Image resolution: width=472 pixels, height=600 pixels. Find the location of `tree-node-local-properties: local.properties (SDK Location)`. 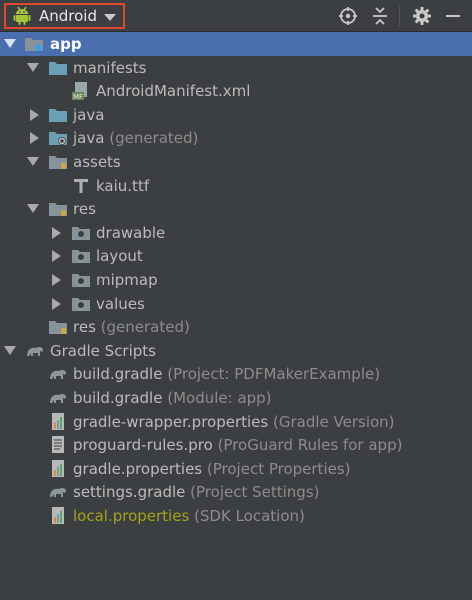

tree-node-local-properties: local.properties (SDK Location) is located at coordinates (236, 516).